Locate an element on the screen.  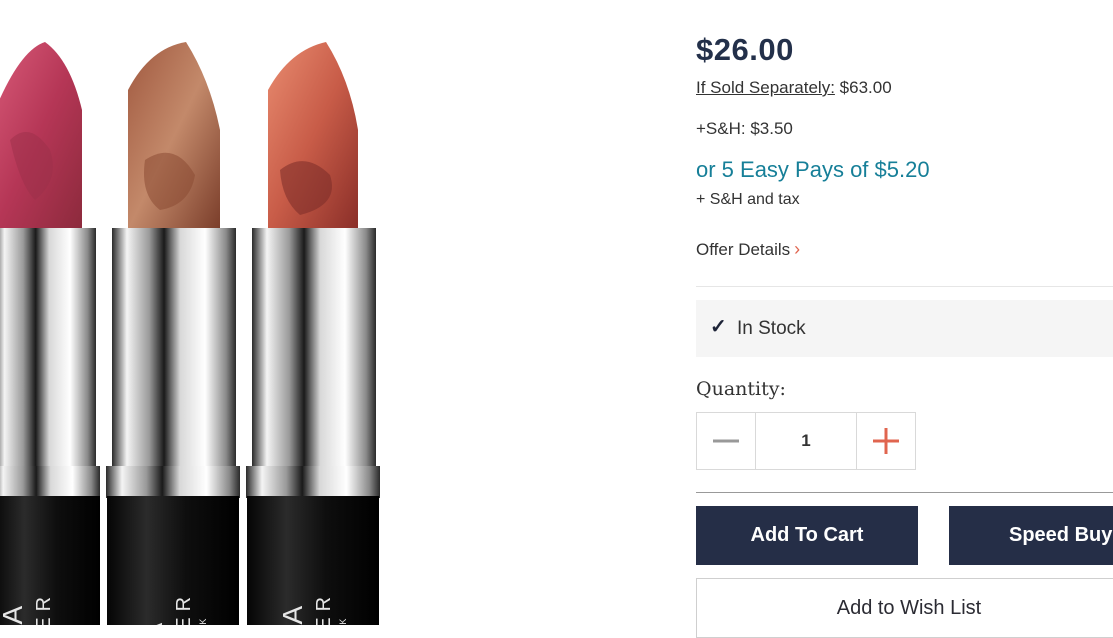
easy-pay-note: + S&H and tax is located at coordinates (748, 199).